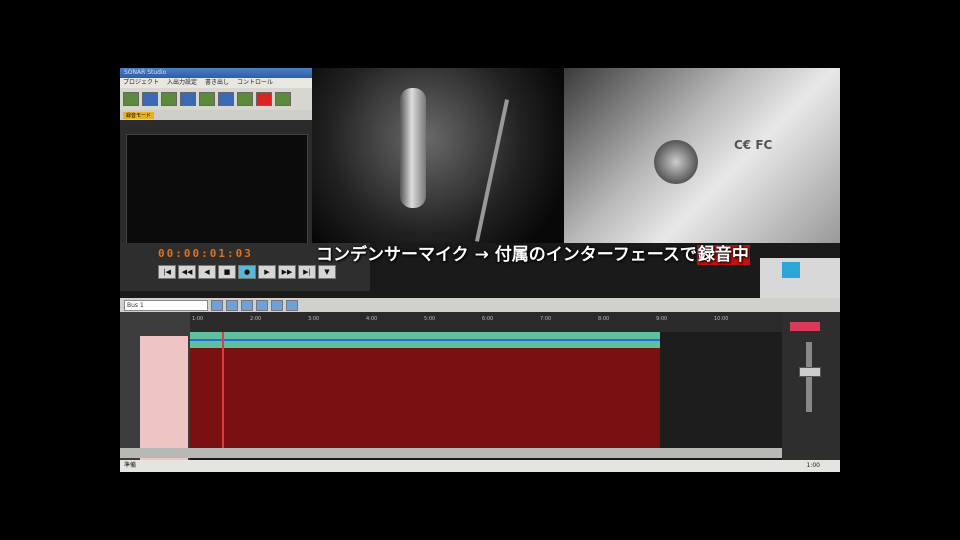  Describe the element at coordinates (372, 319) in the screenshot. I see `ruler-tick: 4:00` at that location.